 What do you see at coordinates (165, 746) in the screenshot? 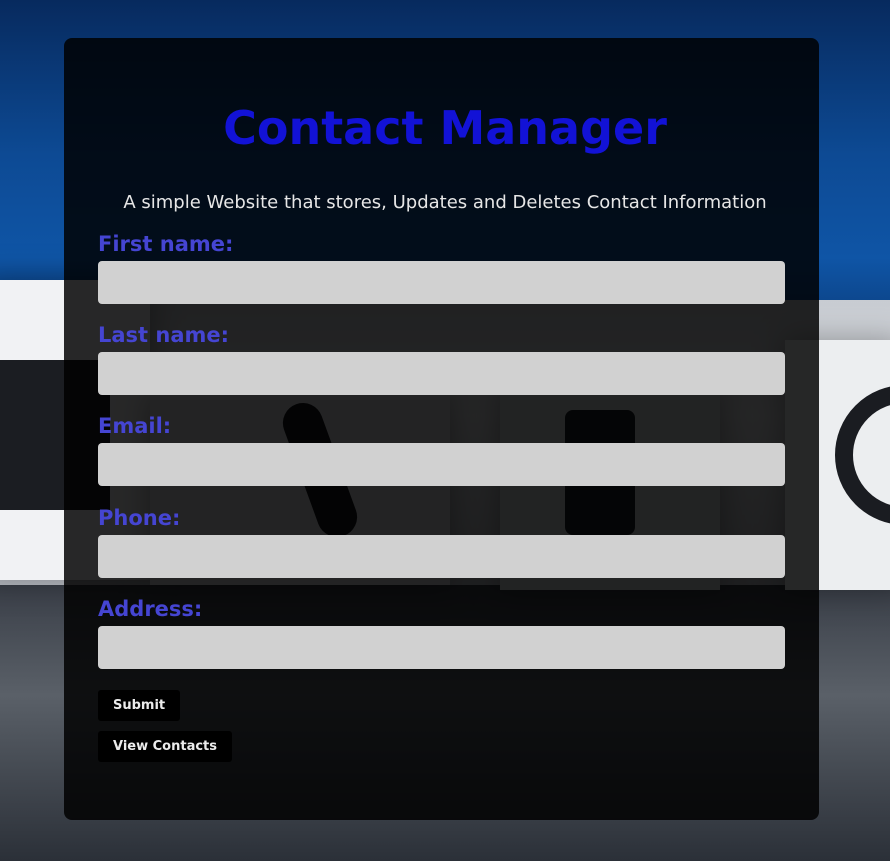
I see `view-contacts-button: View Contacts` at bounding box center [165, 746].